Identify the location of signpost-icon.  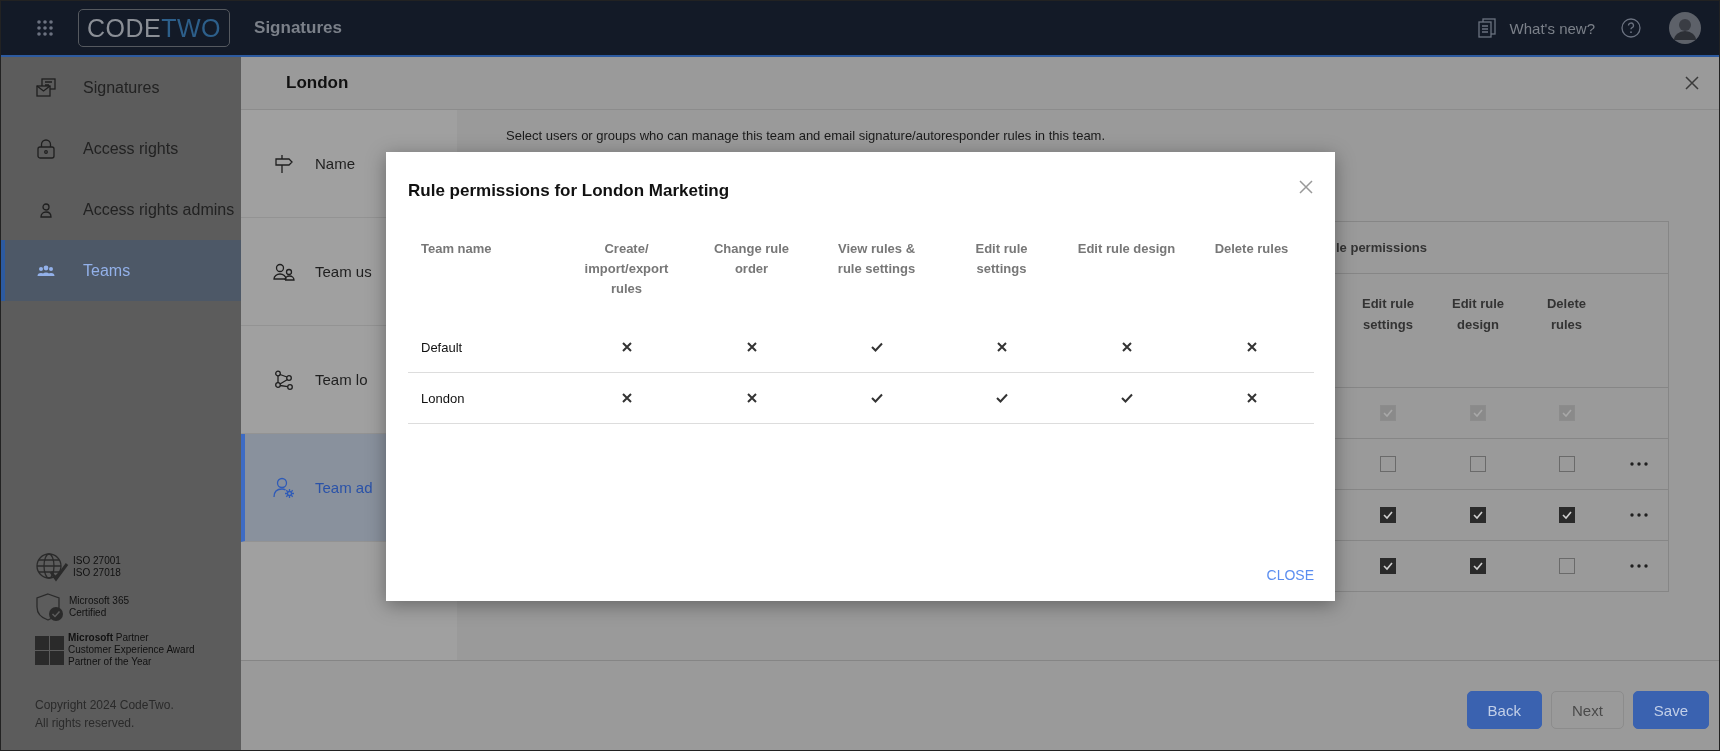
(284, 163).